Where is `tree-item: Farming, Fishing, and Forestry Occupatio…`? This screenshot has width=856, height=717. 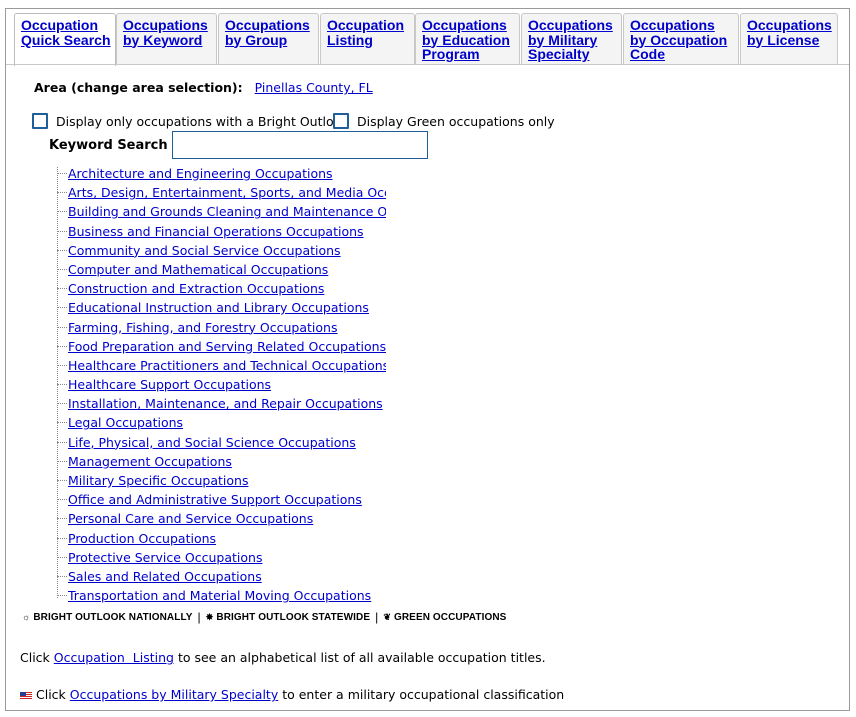
tree-item: Farming, Fishing, and Forestry Occupatio… is located at coordinates (221, 327).